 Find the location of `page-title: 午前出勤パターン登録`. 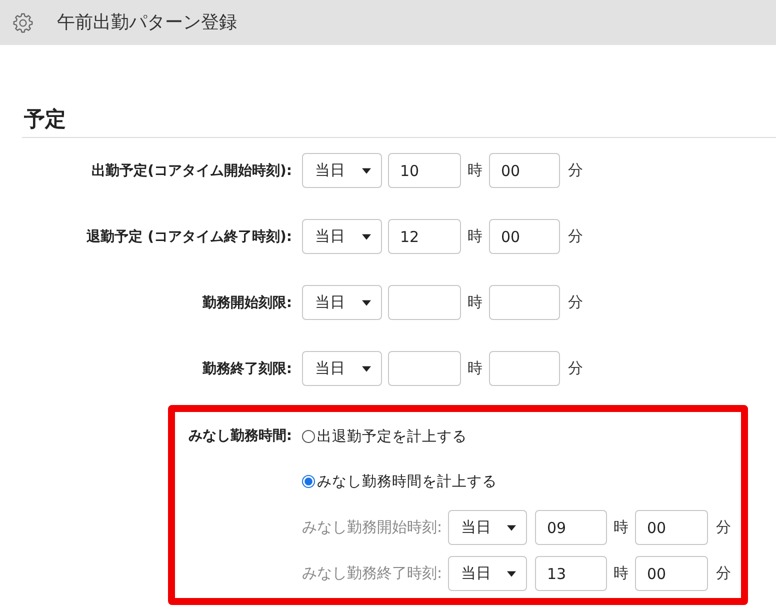

page-title: 午前出勤パターン登録 is located at coordinates (147, 22).